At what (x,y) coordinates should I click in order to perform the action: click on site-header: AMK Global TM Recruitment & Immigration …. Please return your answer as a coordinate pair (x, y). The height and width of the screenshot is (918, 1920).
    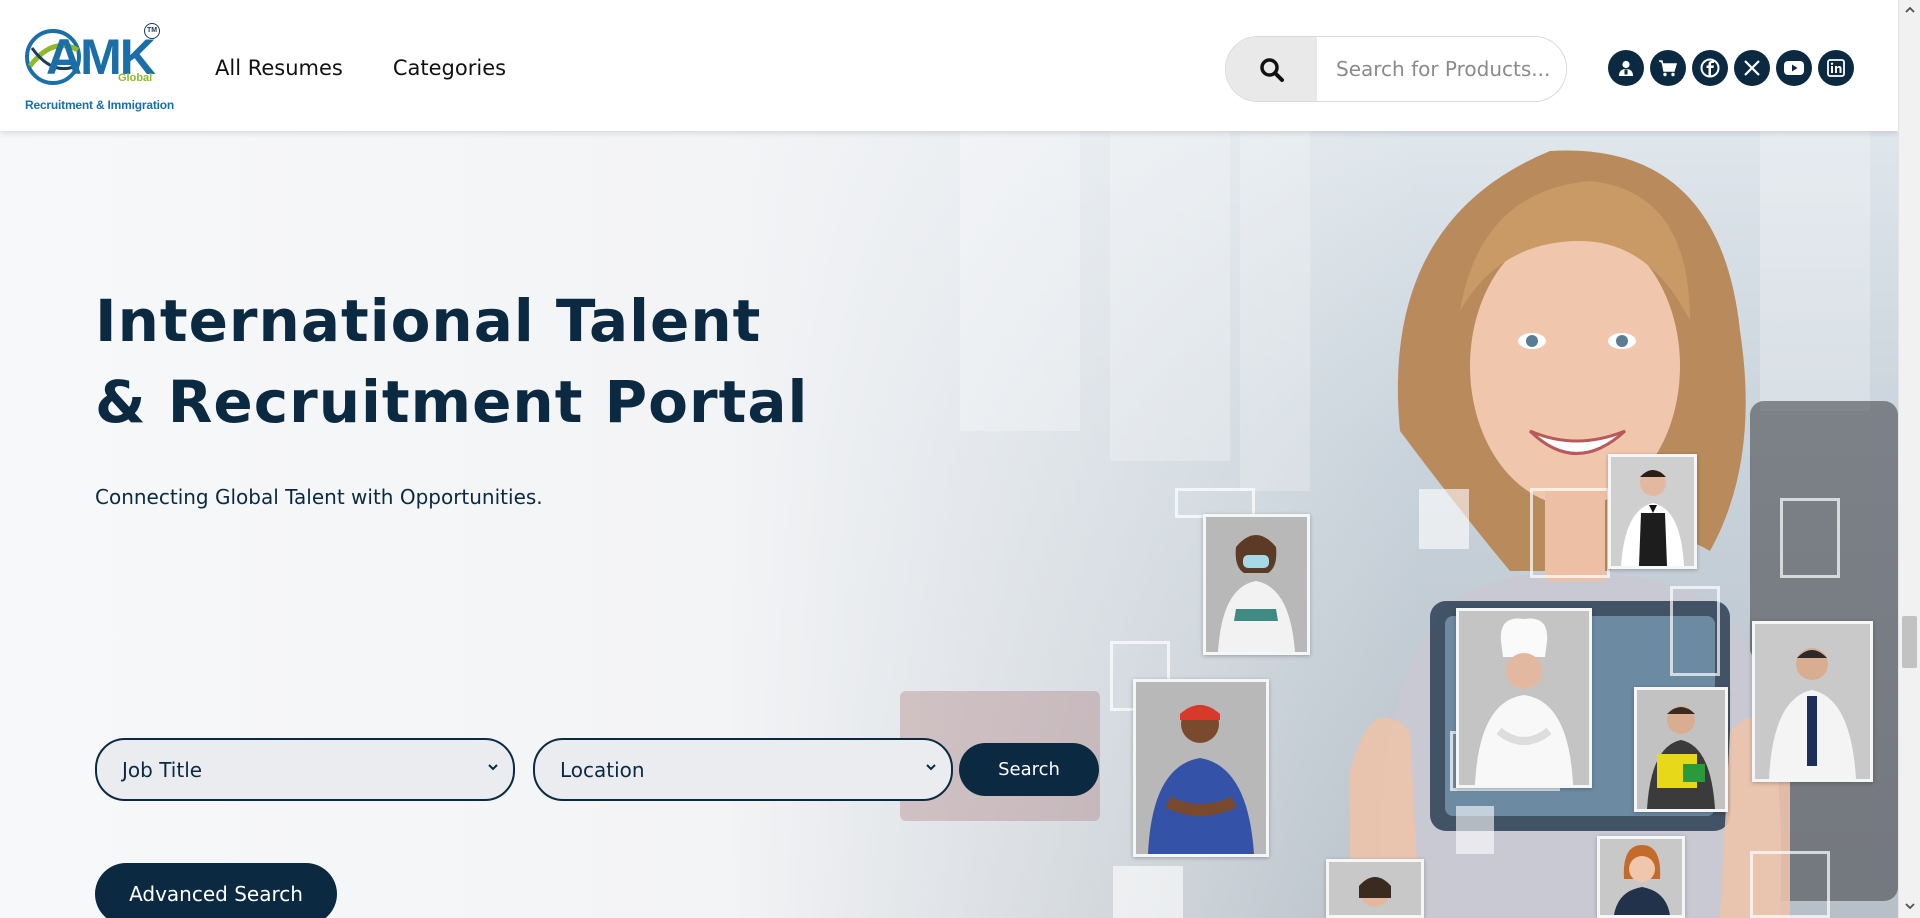
    Looking at the image, I should click on (949, 65).